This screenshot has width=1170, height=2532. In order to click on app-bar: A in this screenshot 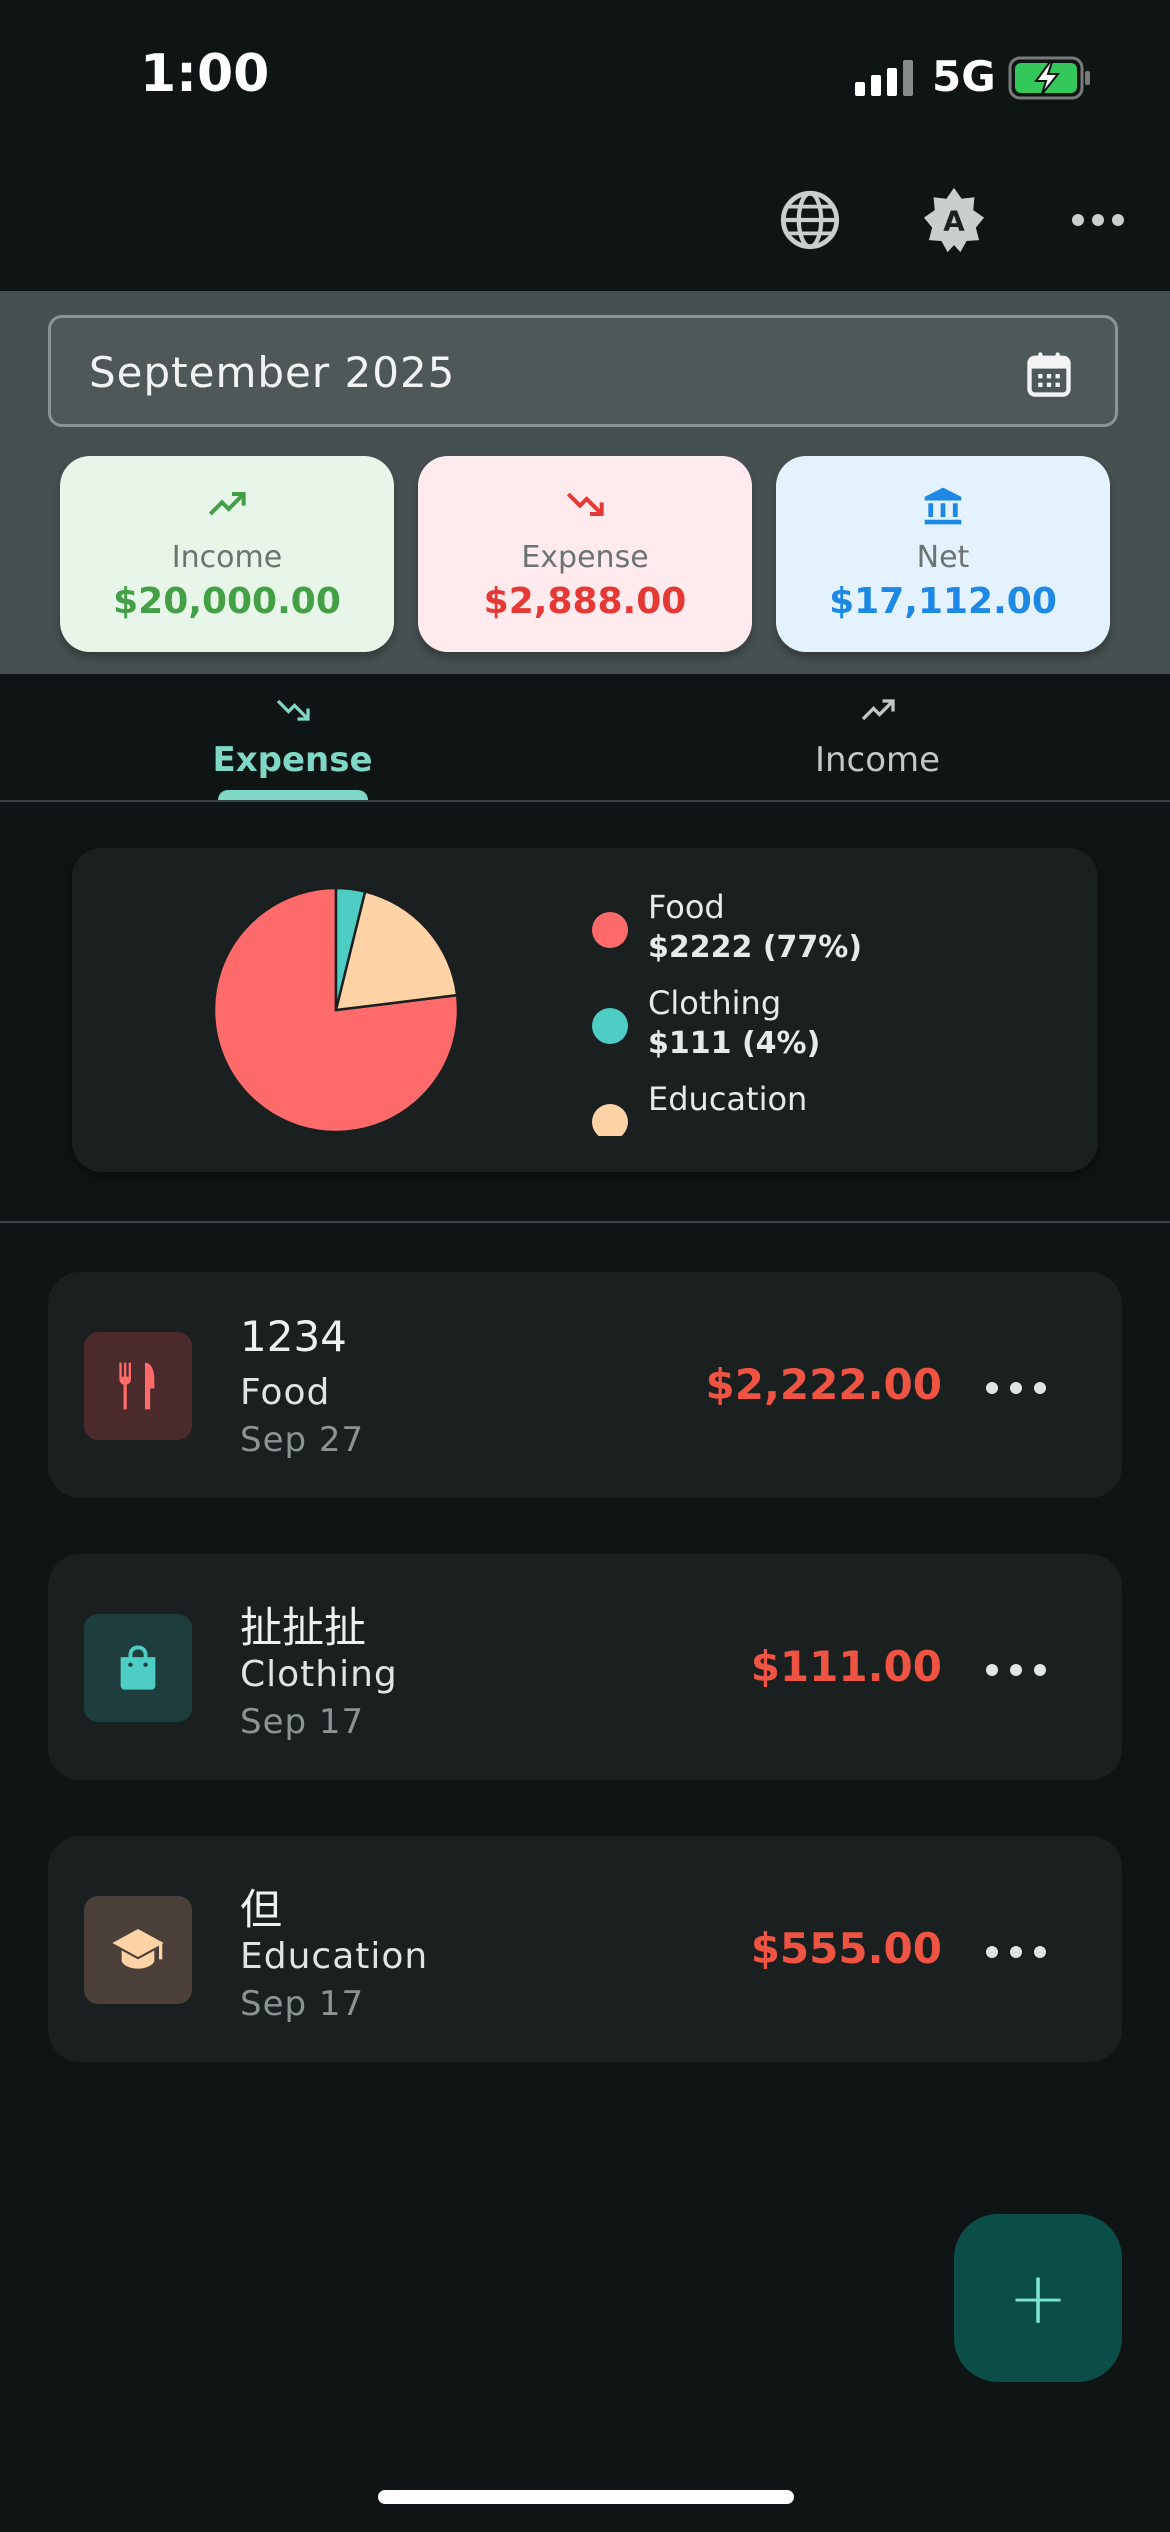, I will do `click(585, 215)`.